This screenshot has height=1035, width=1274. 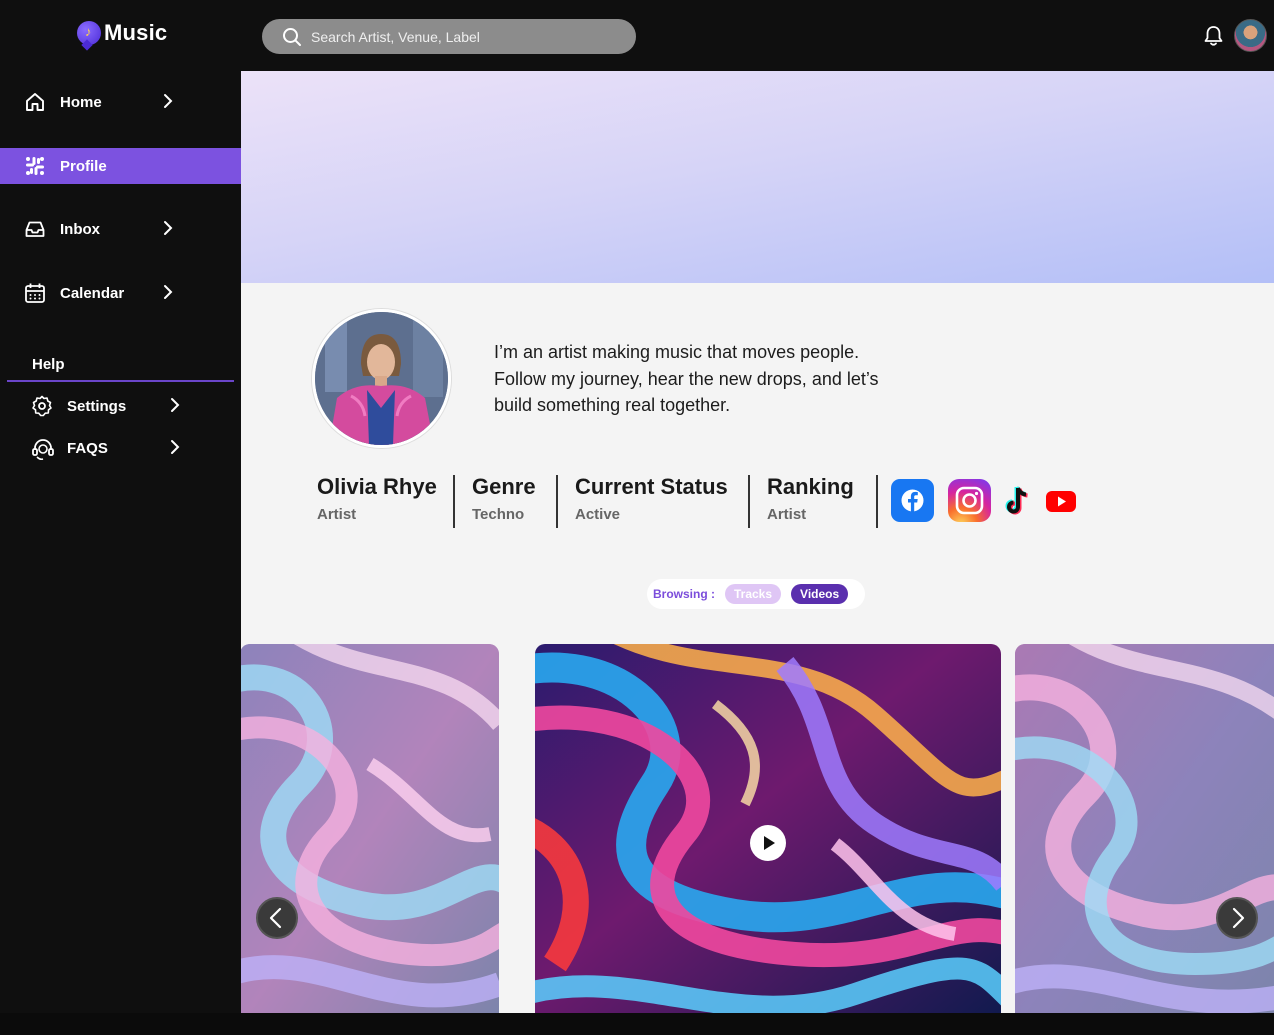 What do you see at coordinates (120, 229) in the screenshot?
I see `sidebar-item-inbox: Inbox` at bounding box center [120, 229].